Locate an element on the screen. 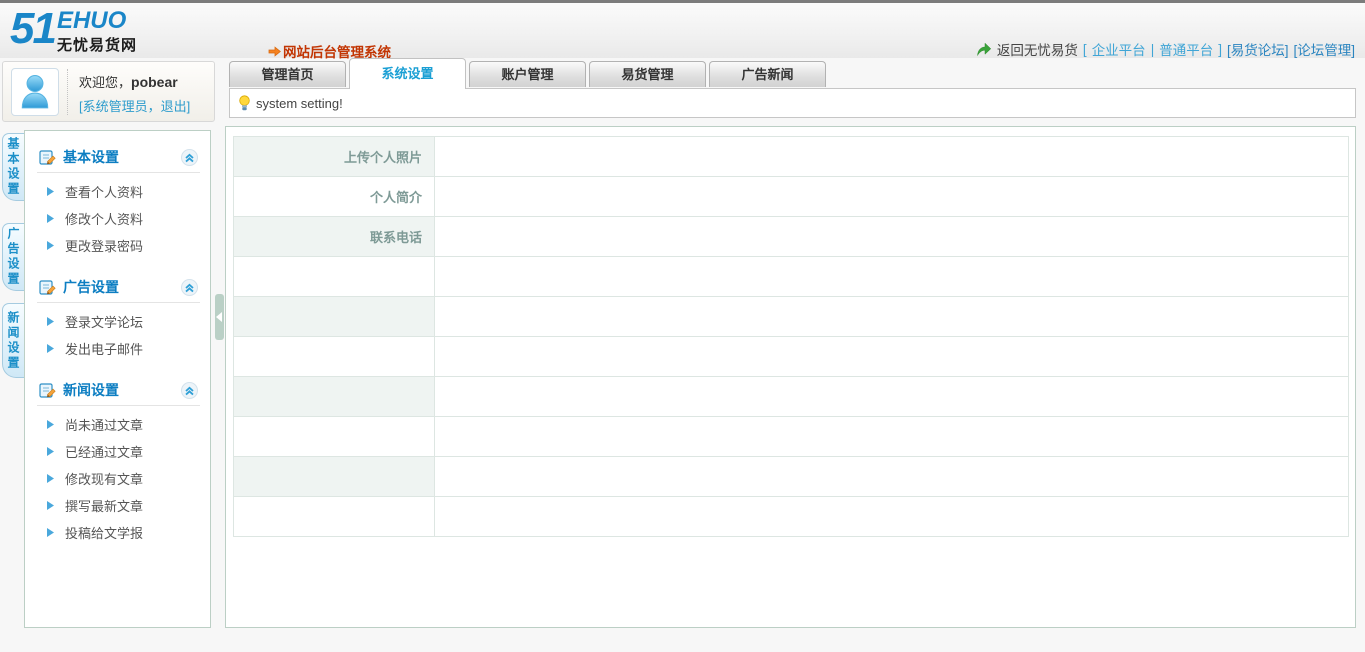  menu-item-label: 登录文学论坛 is located at coordinates (104, 322).